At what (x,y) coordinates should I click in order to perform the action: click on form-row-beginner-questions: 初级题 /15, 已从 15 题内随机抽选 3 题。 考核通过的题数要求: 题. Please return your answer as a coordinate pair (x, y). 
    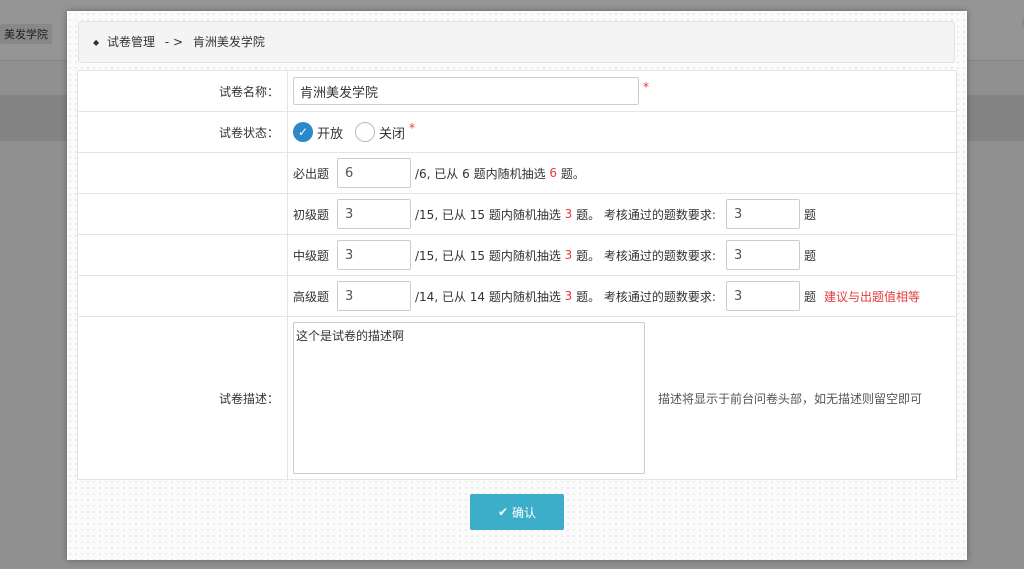
    Looking at the image, I should click on (517, 214).